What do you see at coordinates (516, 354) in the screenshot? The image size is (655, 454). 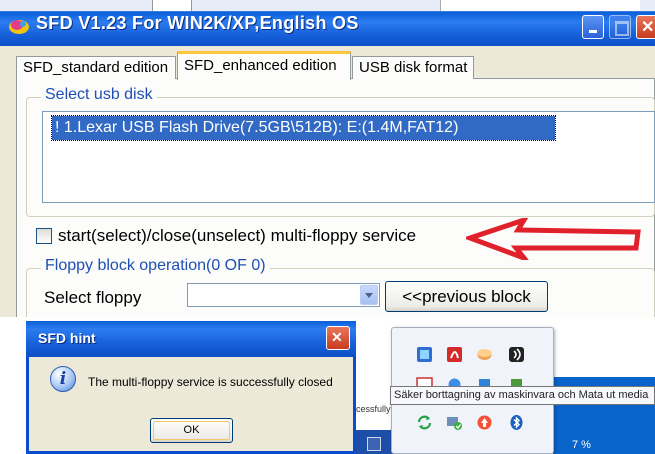 I see `audio-icon` at bounding box center [516, 354].